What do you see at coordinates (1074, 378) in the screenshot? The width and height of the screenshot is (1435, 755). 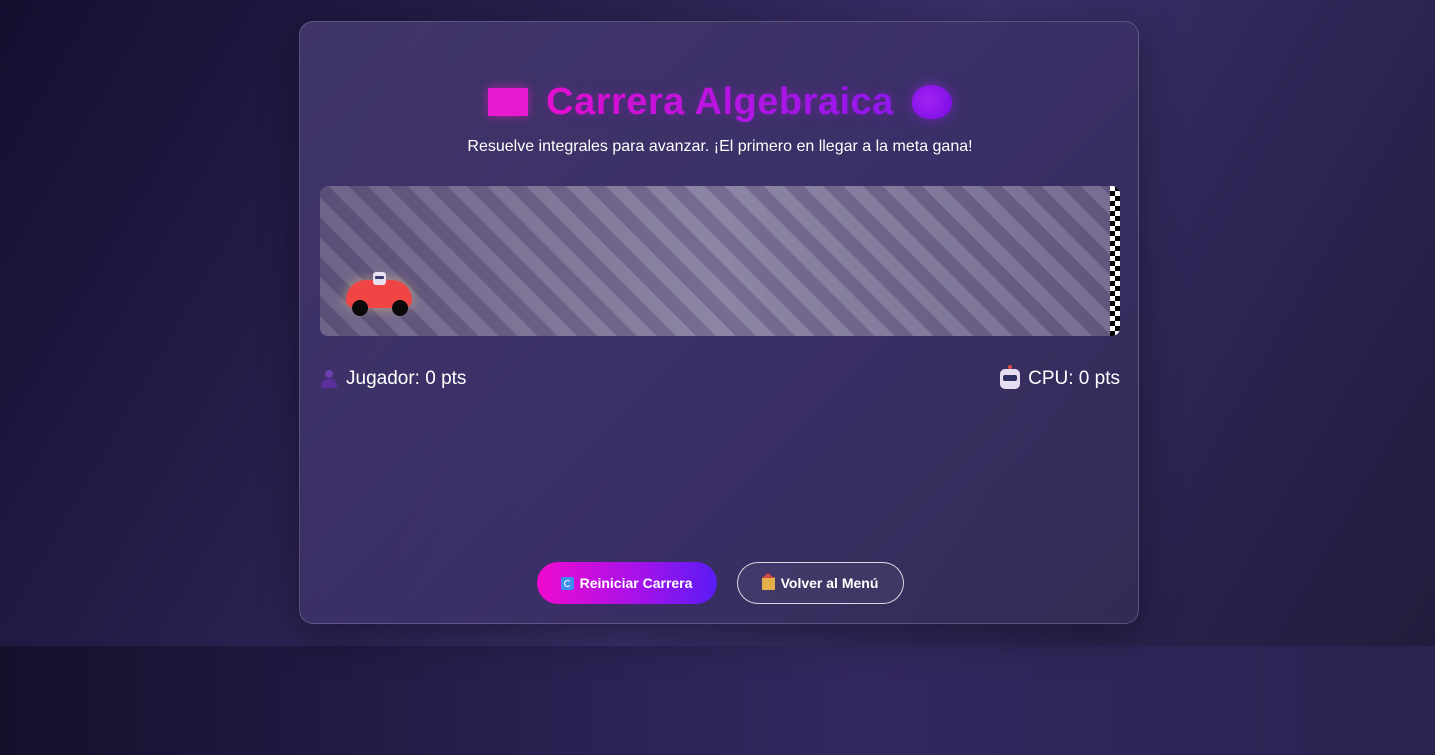 I see `cpu-score-label: CPU: 0 pts` at bounding box center [1074, 378].